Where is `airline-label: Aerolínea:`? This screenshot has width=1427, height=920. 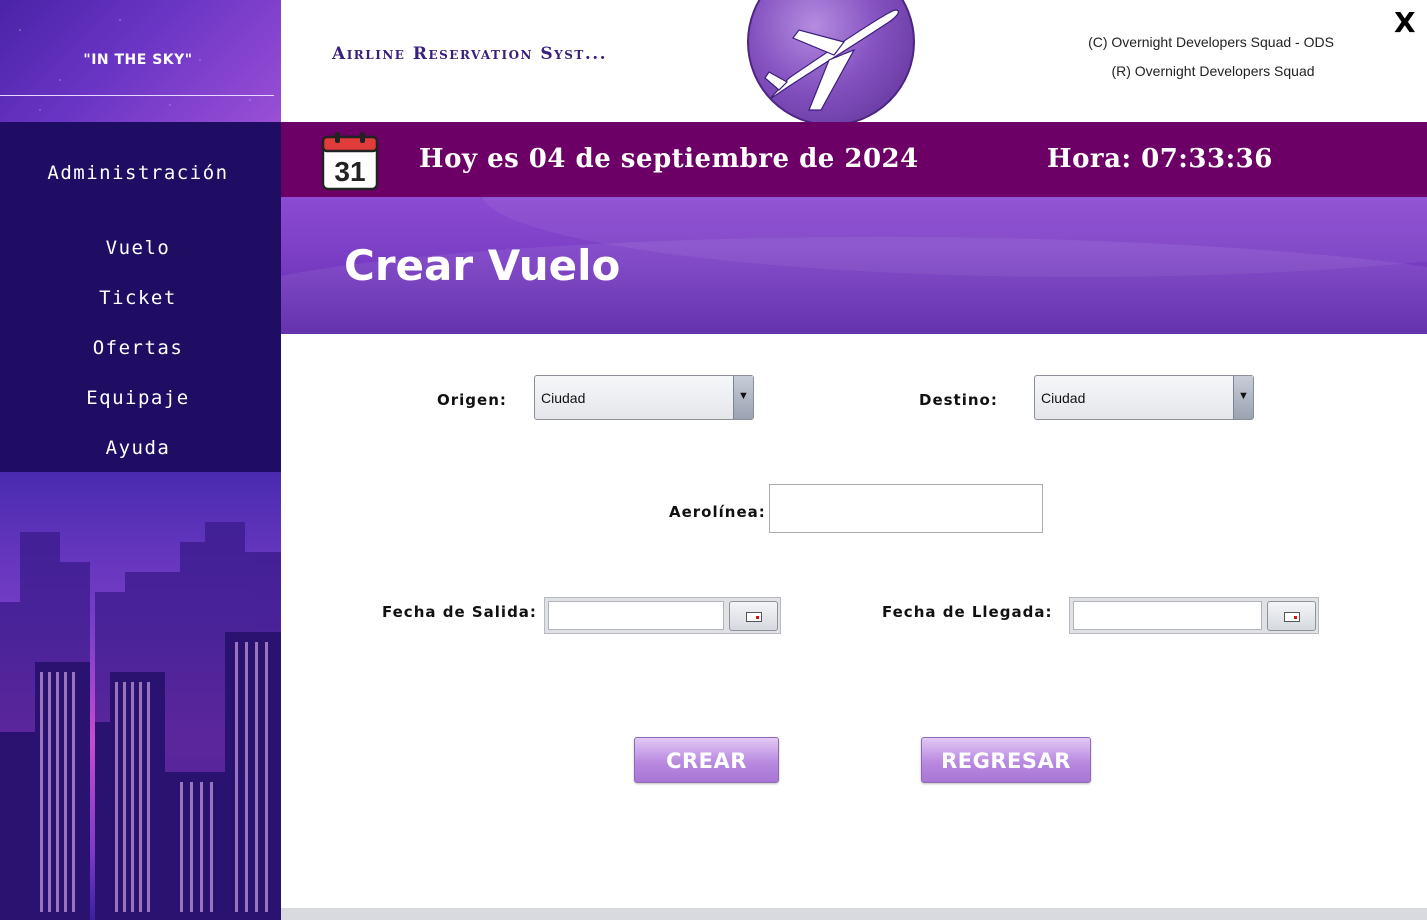 airline-label: Aerolínea: is located at coordinates (717, 512).